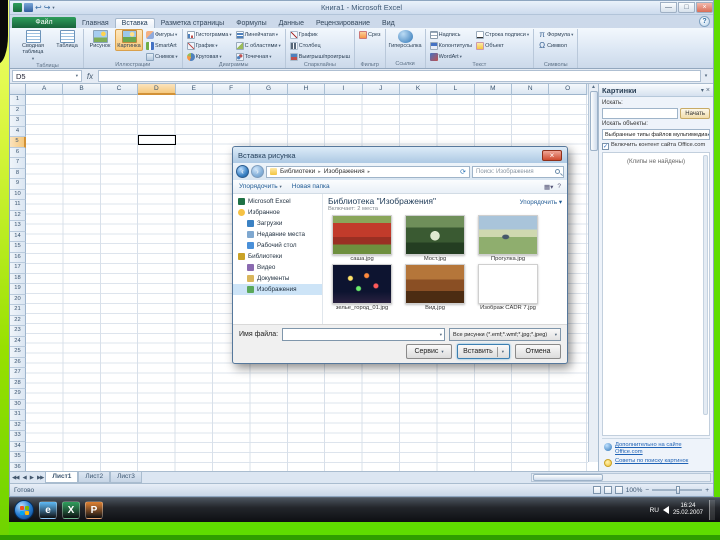 Image resolution: width=720 pixels, height=540 pixels. Describe the element at coordinates (463, 172) in the screenshot. I see `refresh-icon: ⟳` at that location.